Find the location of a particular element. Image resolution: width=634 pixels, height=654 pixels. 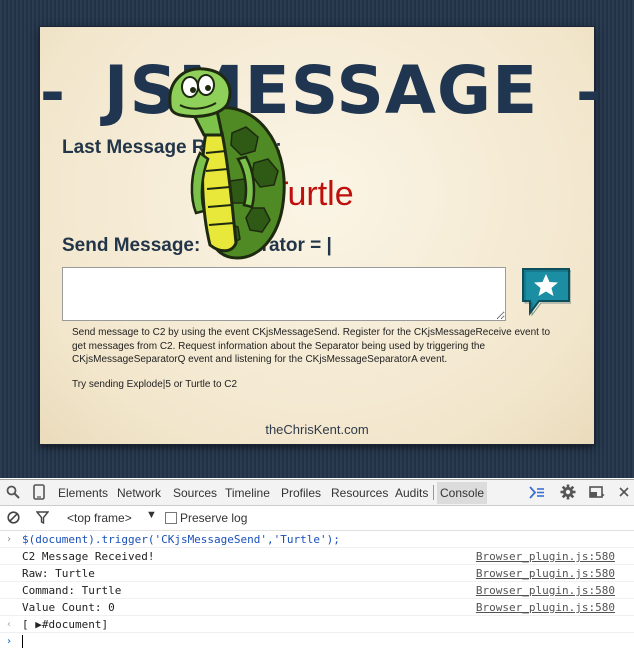

log-text: Value Count: 0 is located at coordinates (68, 607).